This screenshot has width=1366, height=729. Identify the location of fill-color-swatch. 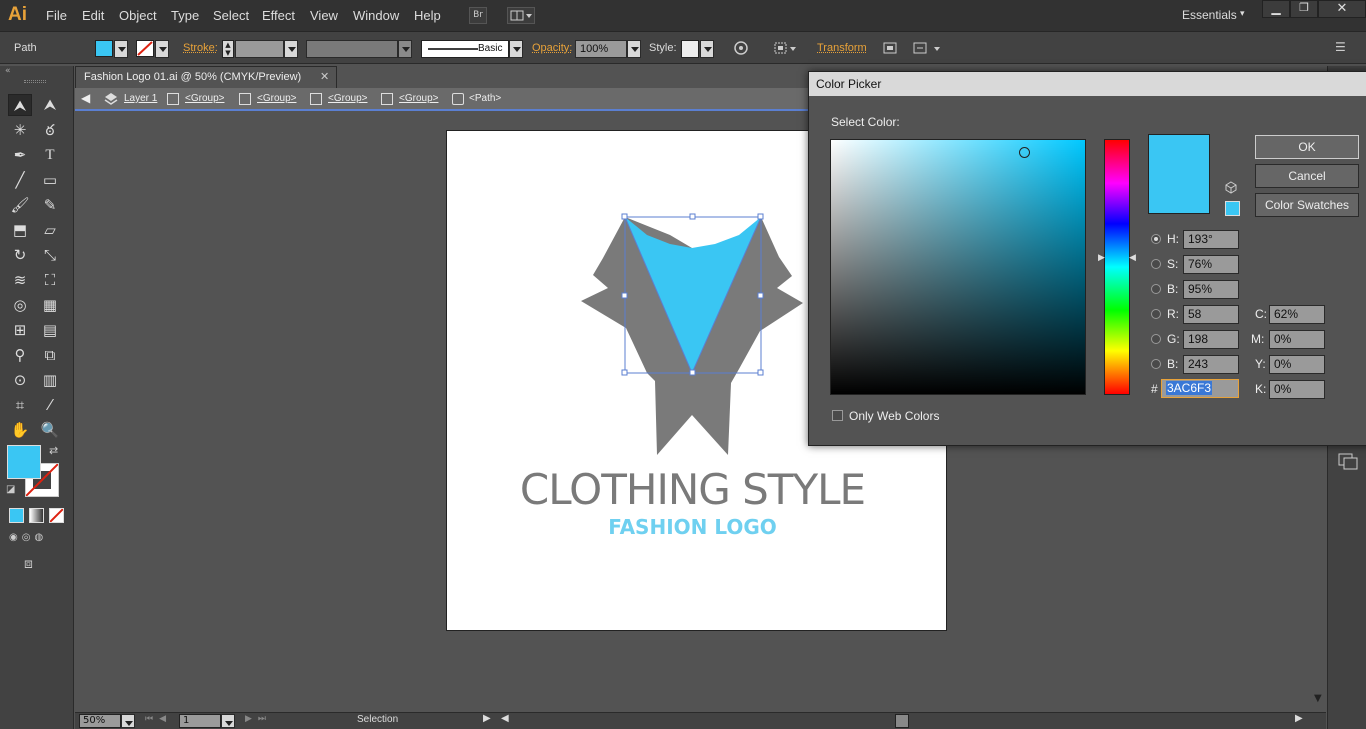
(24, 462).